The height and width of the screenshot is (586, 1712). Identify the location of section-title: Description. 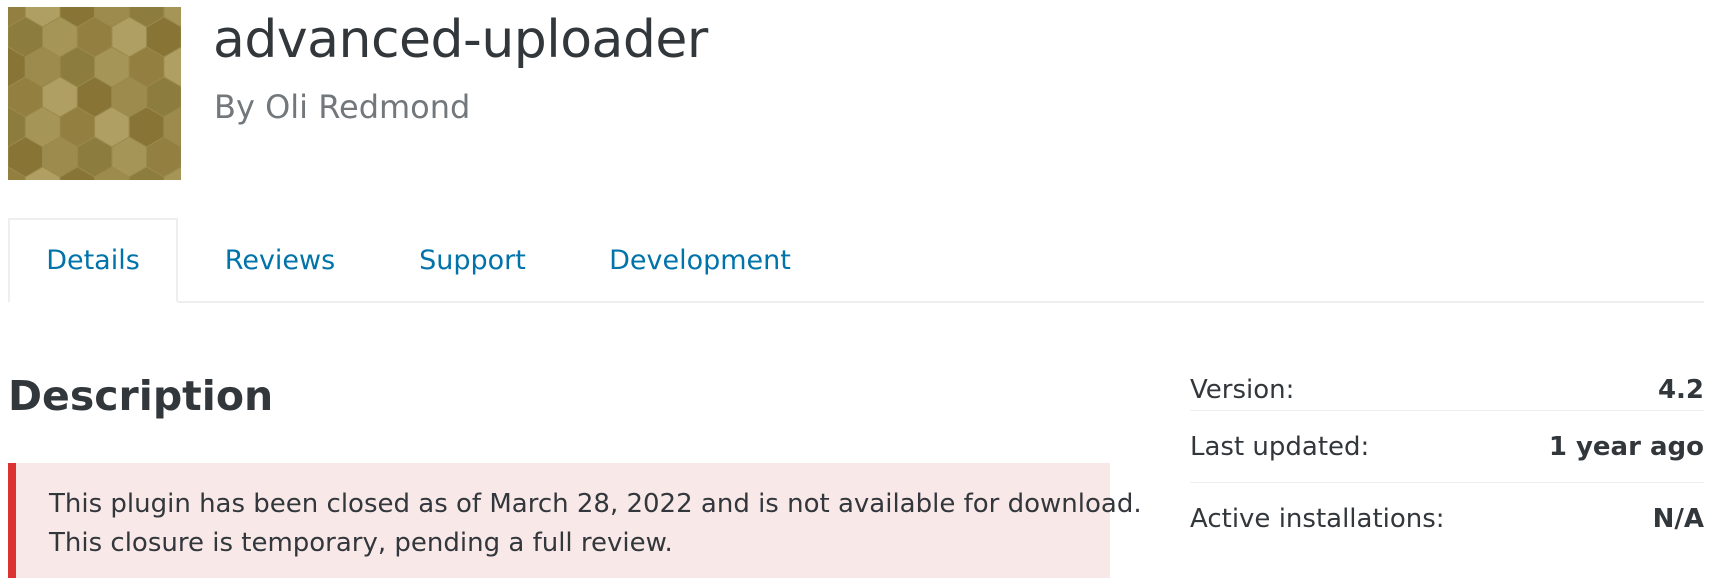
(141, 396).